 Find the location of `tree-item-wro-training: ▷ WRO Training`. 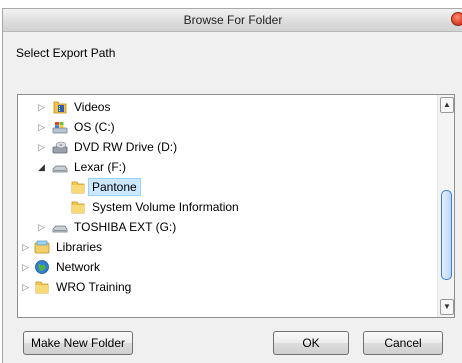

tree-item-wro-training: ▷ WRO Training is located at coordinates (228, 287).